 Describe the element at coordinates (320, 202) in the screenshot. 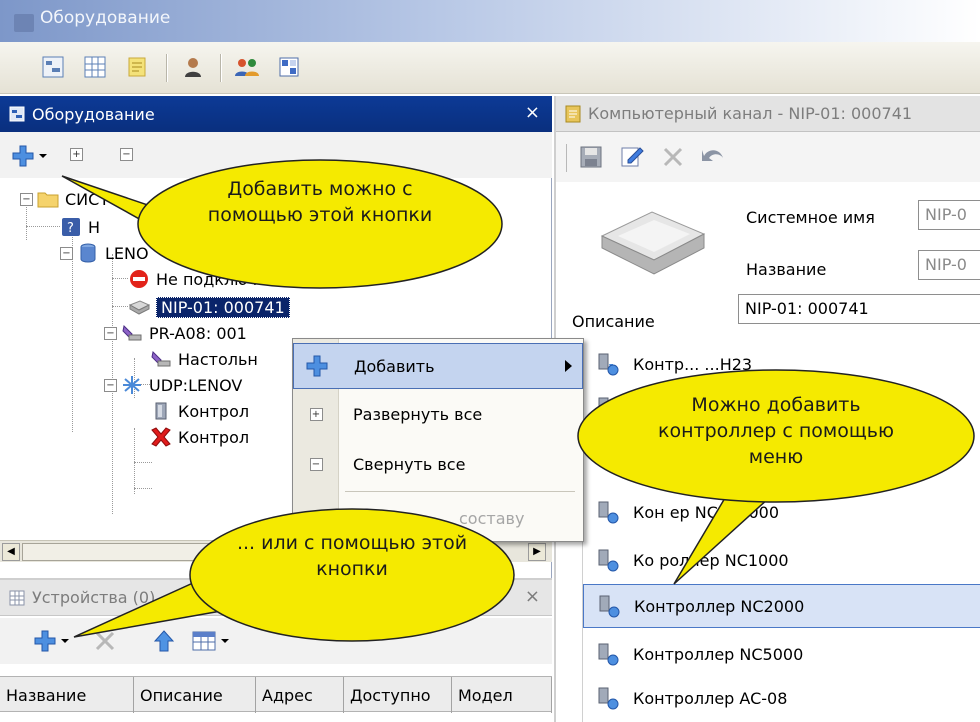

I see `callout-add-button: Добавить можно с помощью этой кнопки` at that location.